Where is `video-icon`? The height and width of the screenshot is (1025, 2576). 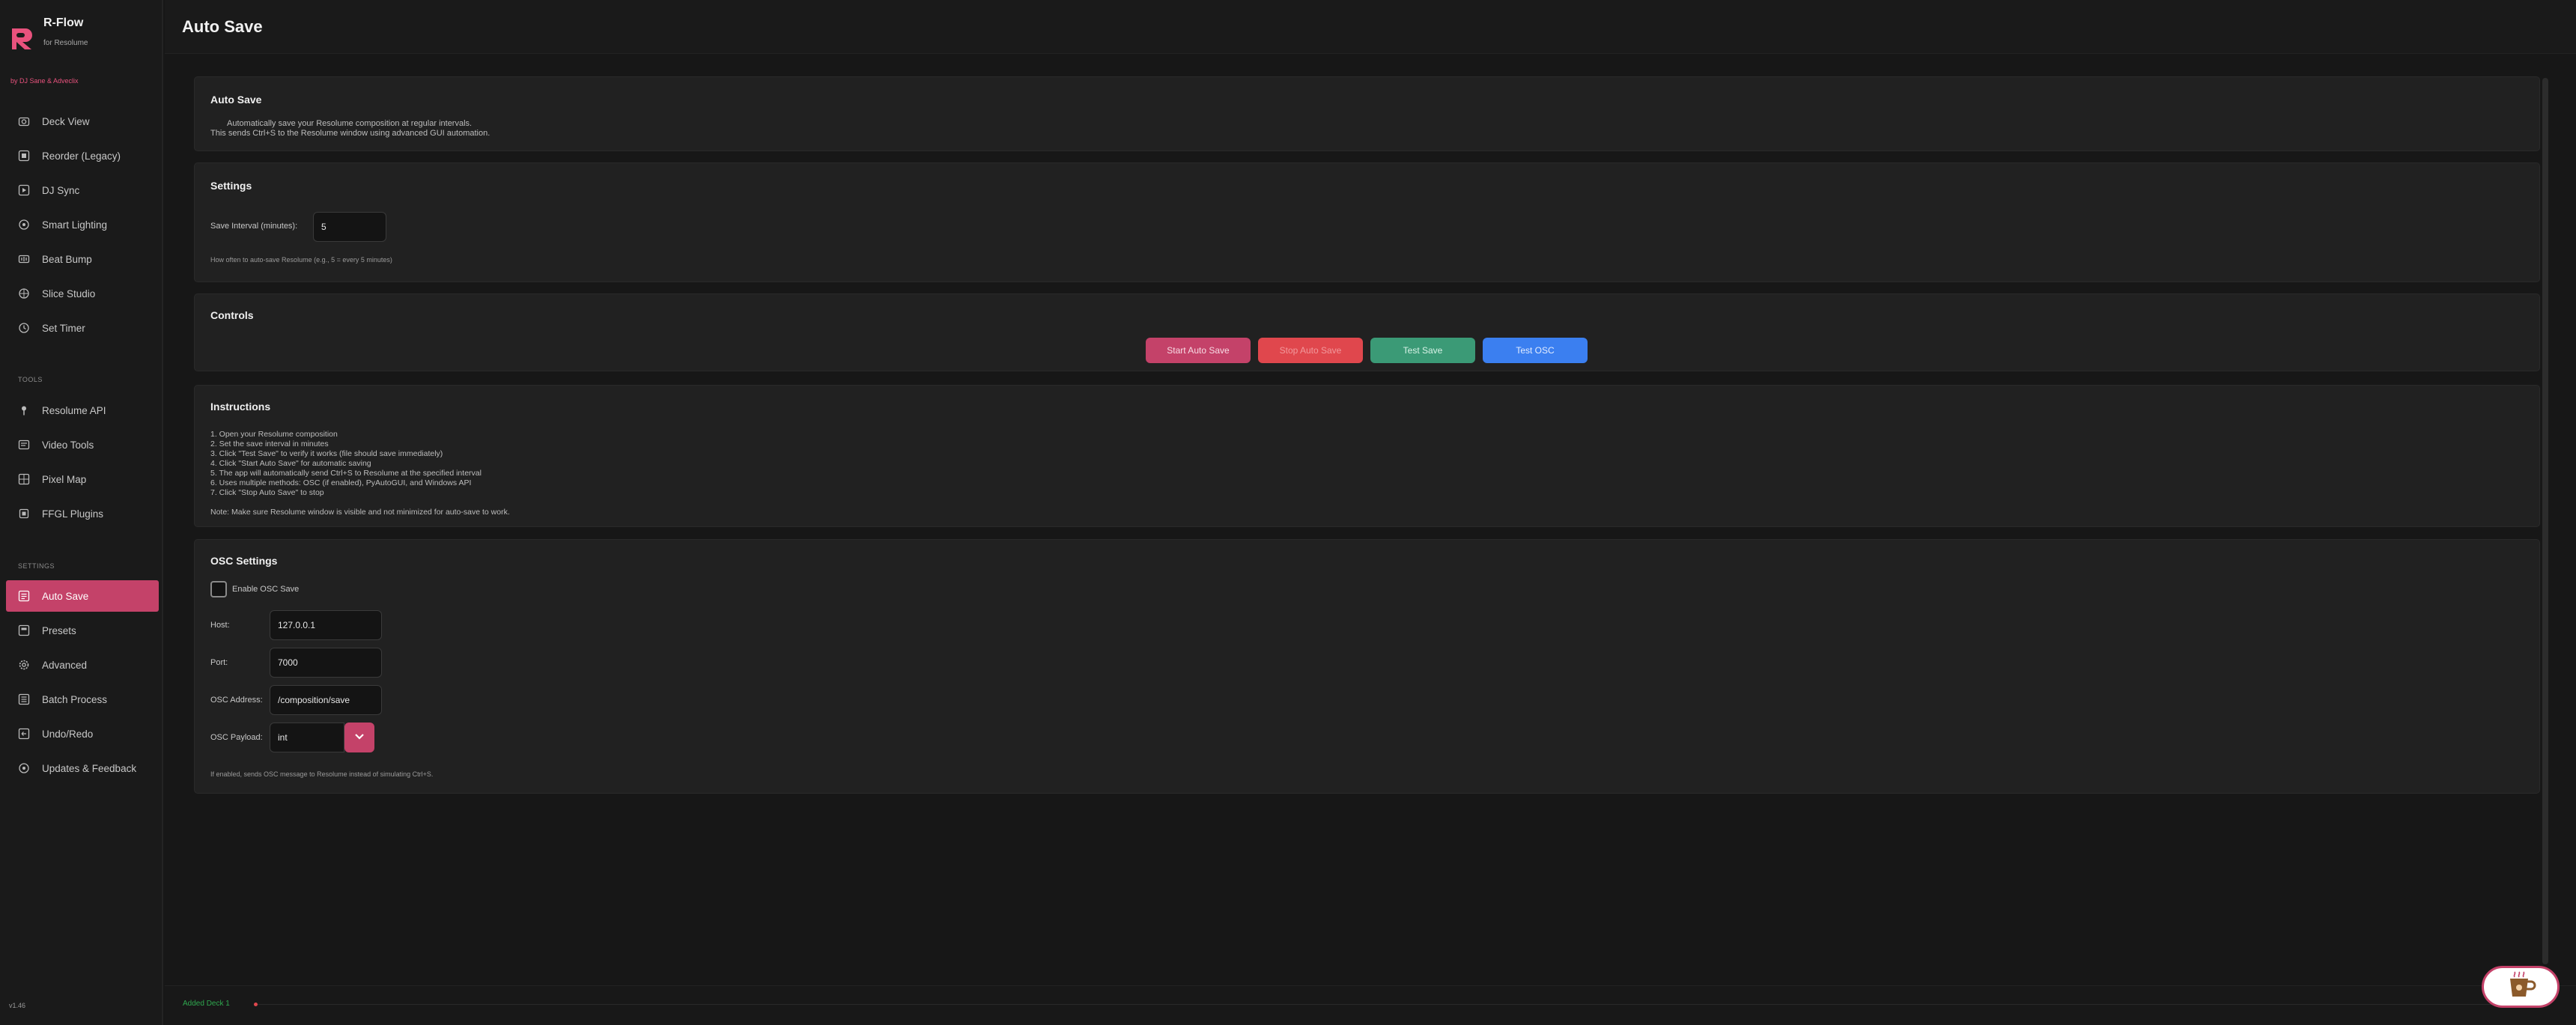 video-icon is located at coordinates (23, 445).